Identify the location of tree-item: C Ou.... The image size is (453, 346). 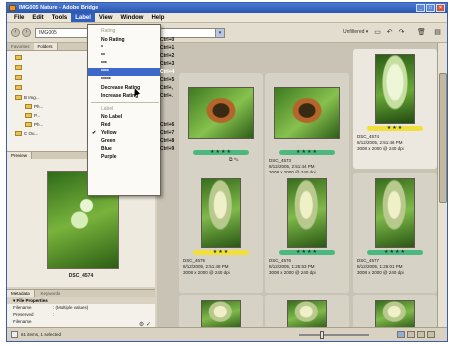
(26, 135).